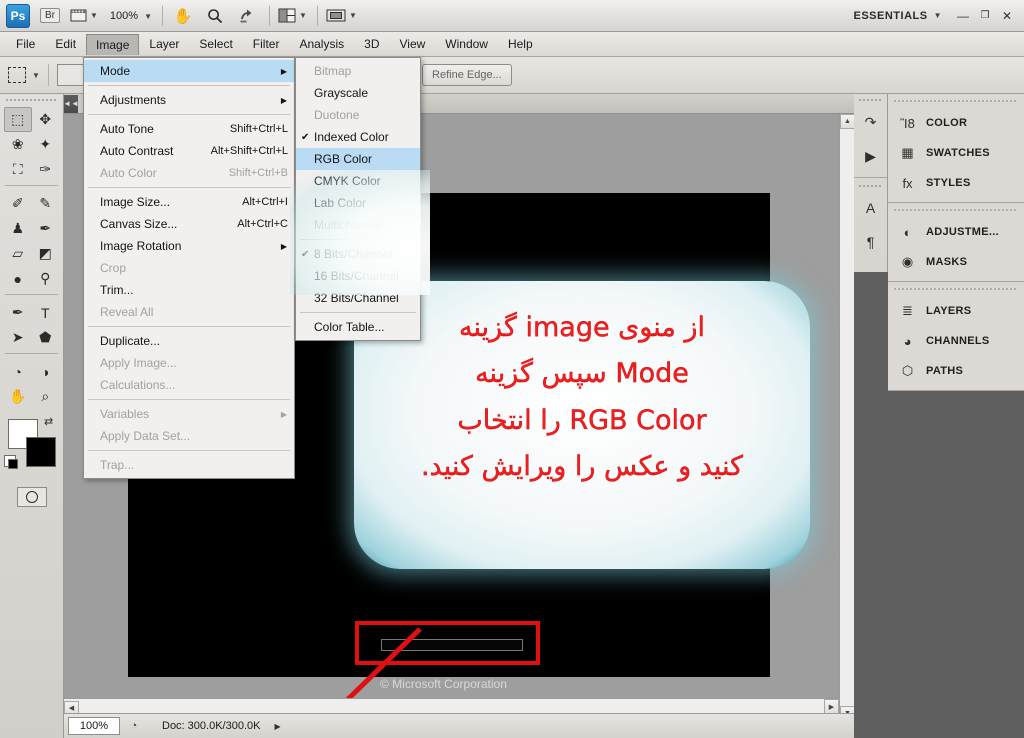 The width and height of the screenshot is (1024, 738). Describe the element at coordinates (847, 417) in the screenshot. I see `canvas-vertical-scrollbar: ▲ ▼` at that location.